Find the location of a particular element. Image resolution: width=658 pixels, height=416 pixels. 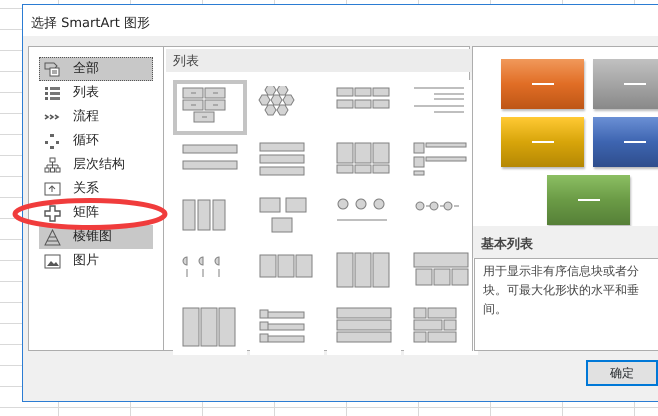

description-text: 间。 is located at coordinates (495, 309).